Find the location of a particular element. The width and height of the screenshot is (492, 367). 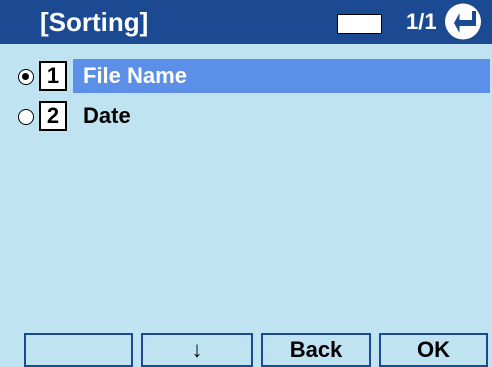

status-indicator is located at coordinates (359, 24).